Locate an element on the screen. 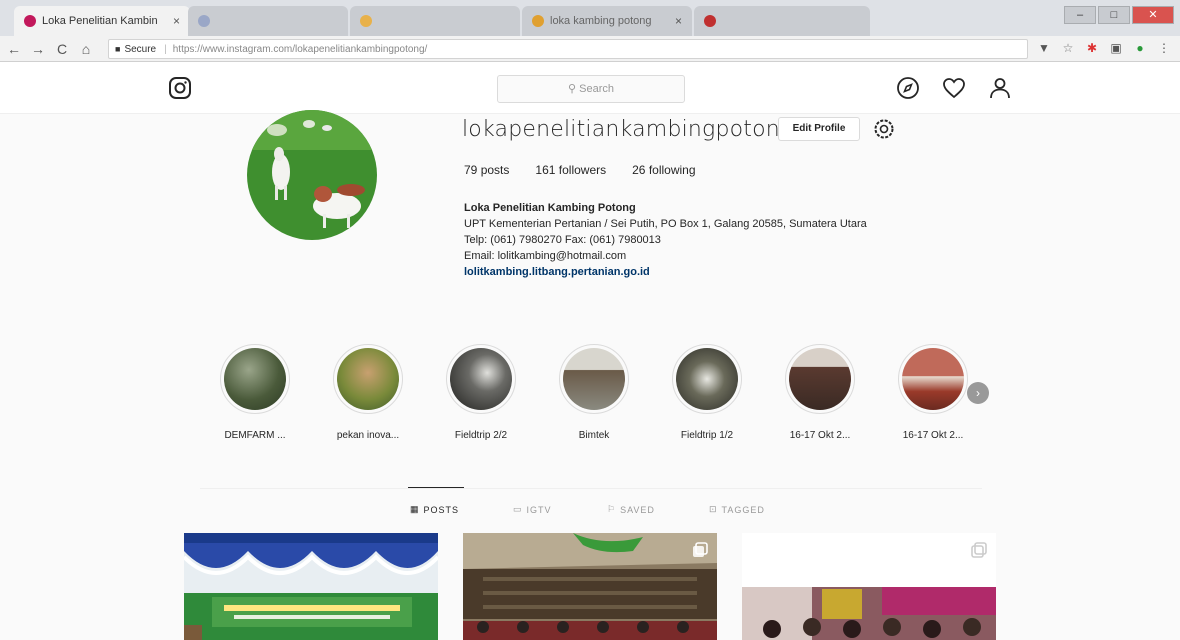 The image size is (1180, 640). following-count: 26 following is located at coordinates (663, 170).